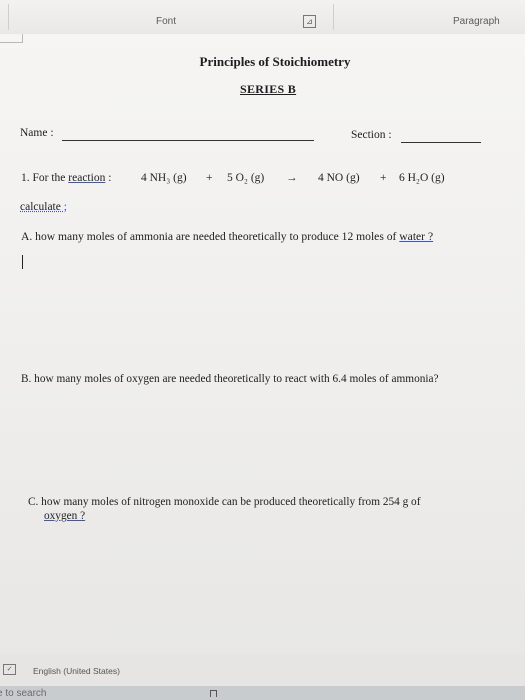 This screenshot has height=700, width=525. Describe the element at coordinates (275, 61) in the screenshot. I see `page-title: Principles of Stoichiometry` at that location.